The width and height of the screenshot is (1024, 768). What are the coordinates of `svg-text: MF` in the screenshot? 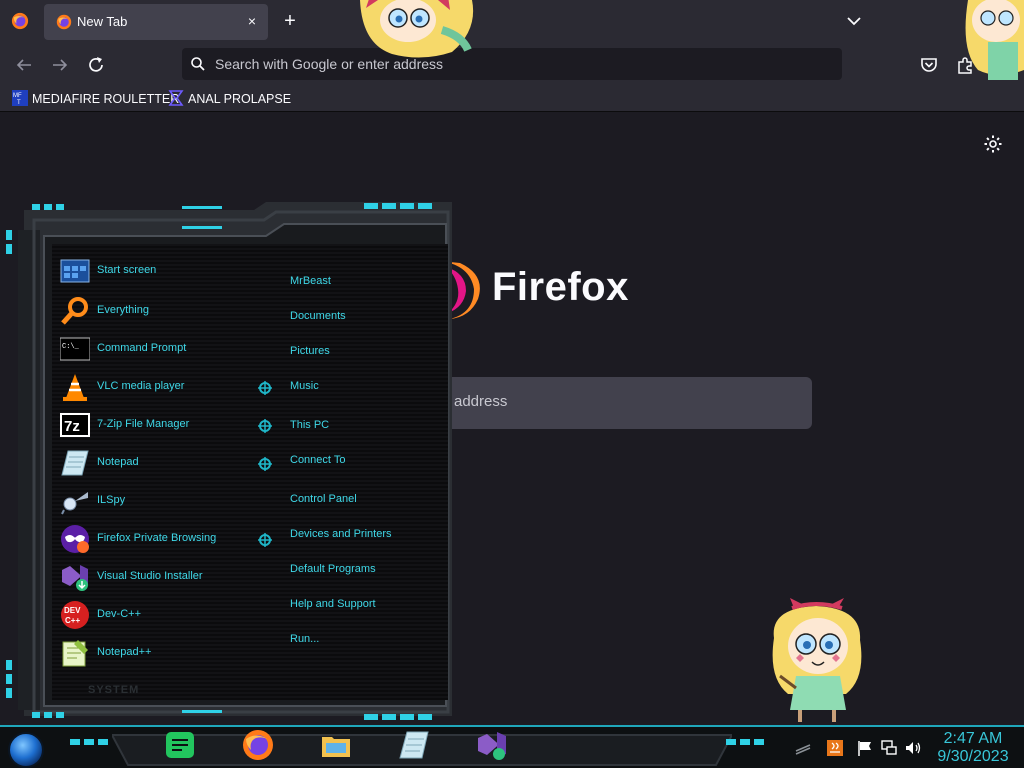 It's located at (17, 96).